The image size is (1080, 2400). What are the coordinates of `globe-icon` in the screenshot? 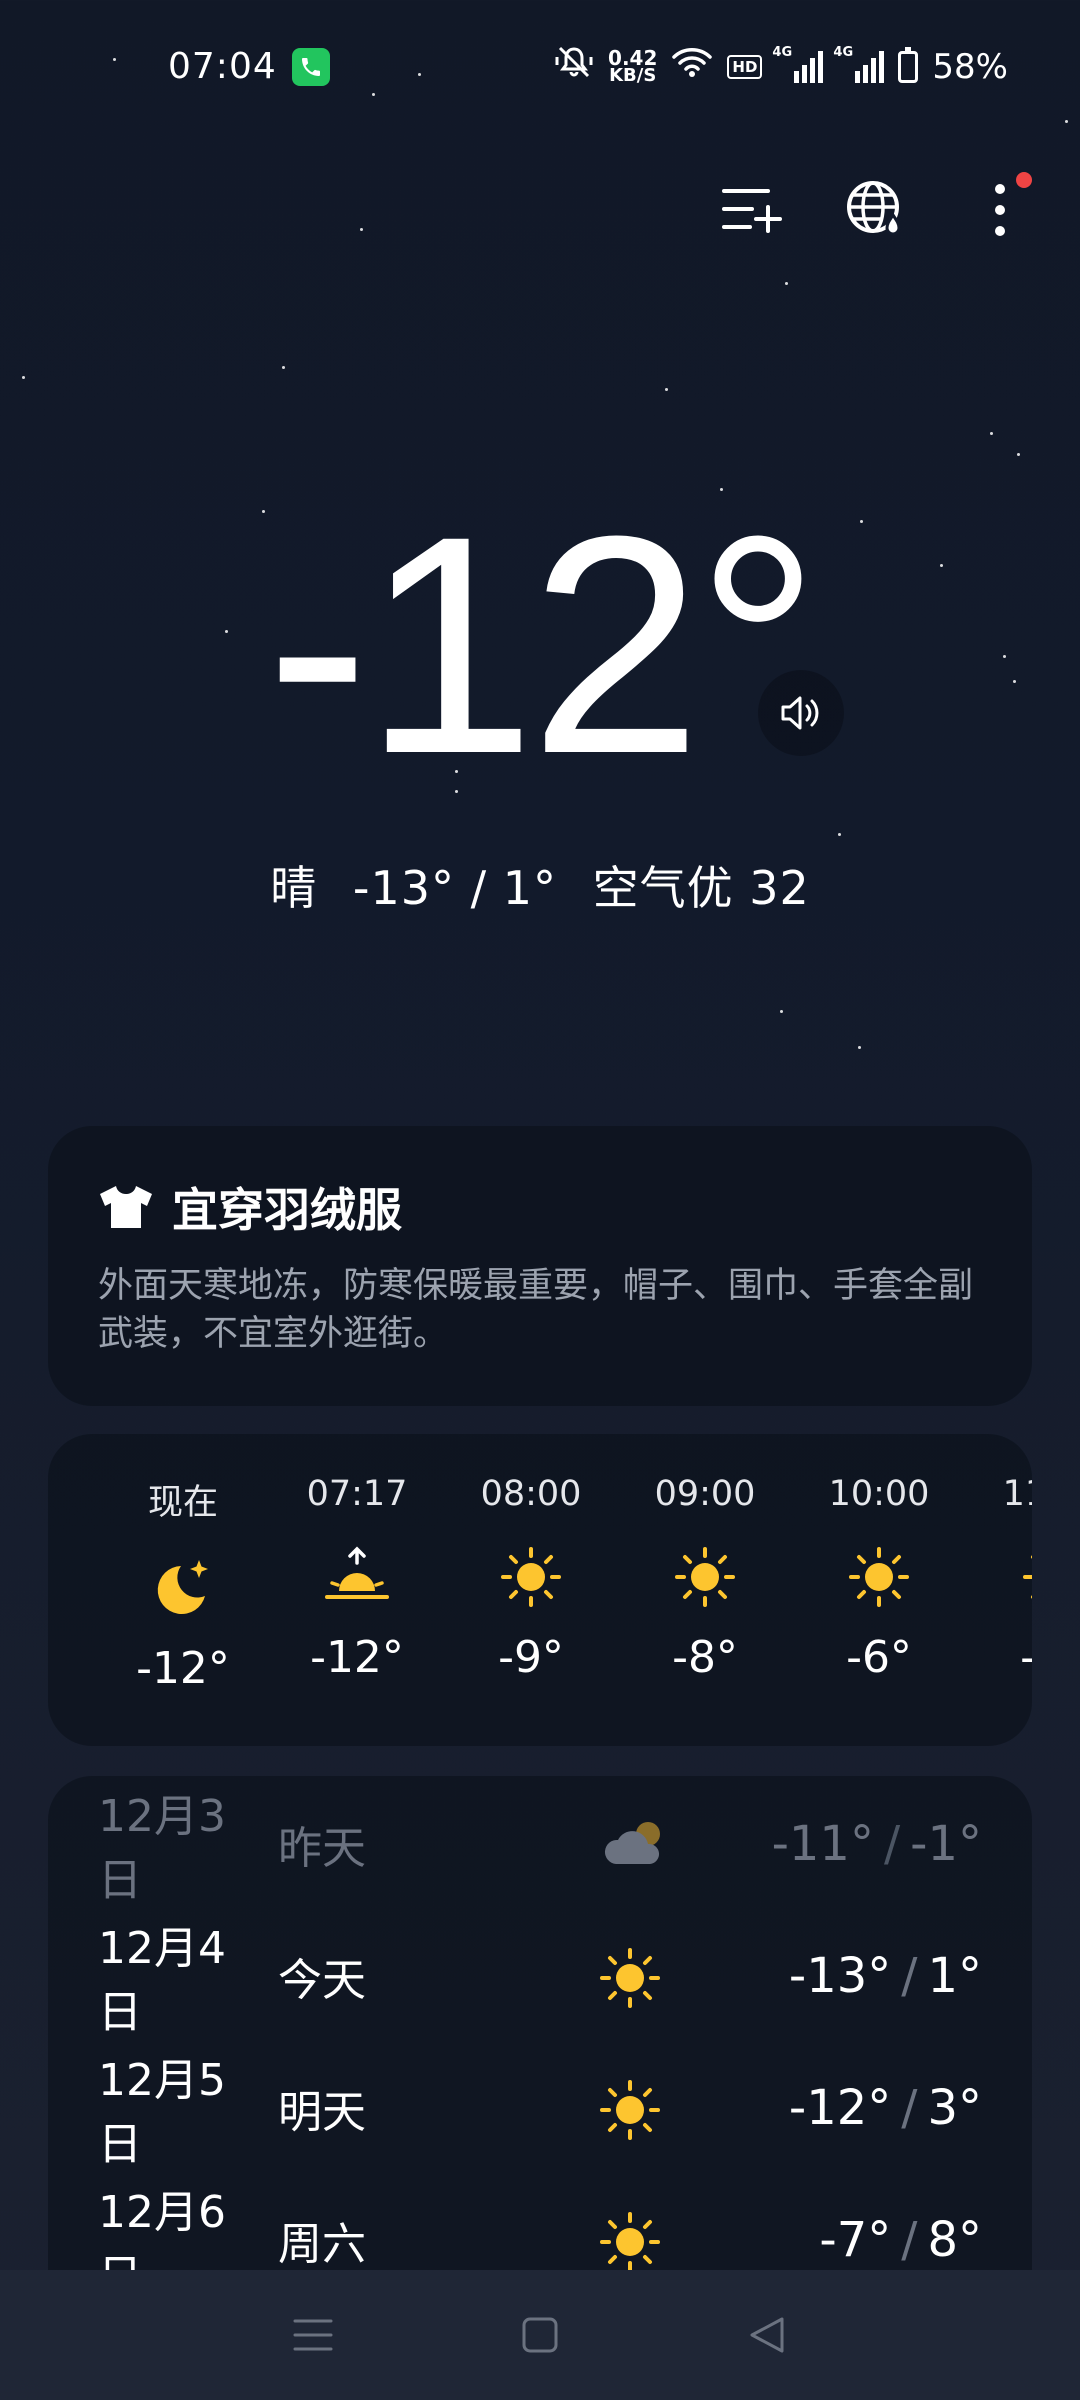 It's located at (874, 208).